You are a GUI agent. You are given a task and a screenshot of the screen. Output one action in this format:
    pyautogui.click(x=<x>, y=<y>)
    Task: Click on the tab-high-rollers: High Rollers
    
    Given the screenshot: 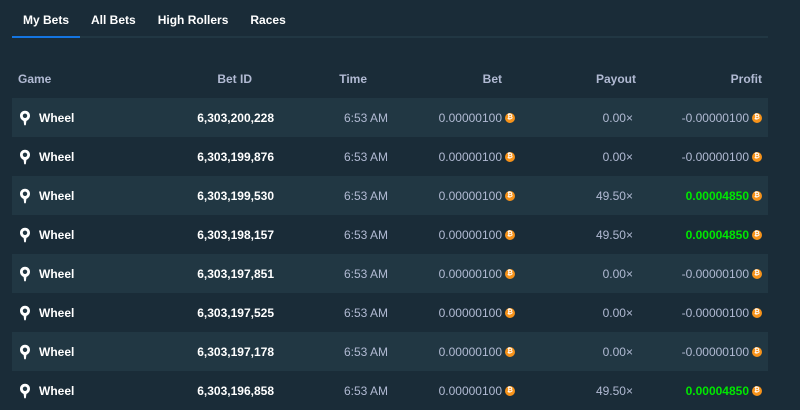 What is the action you would take?
    pyautogui.click(x=193, y=19)
    